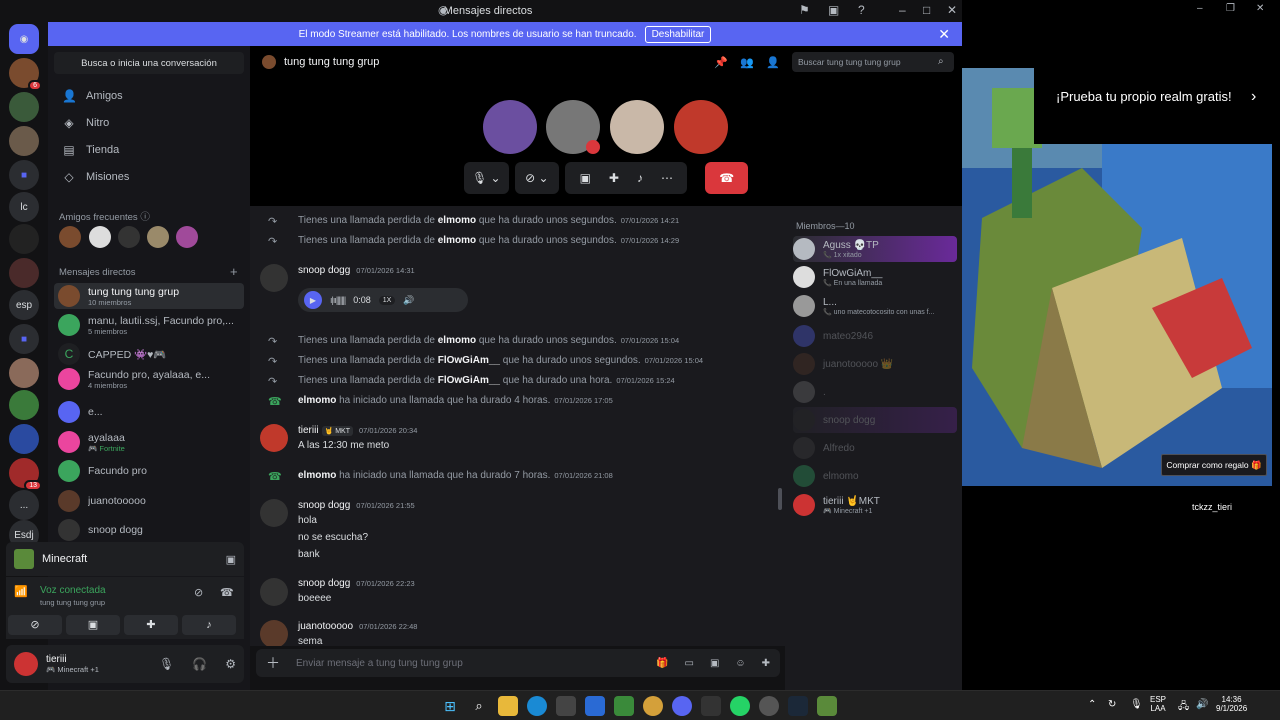  Describe the element at coordinates (24, 207) in the screenshot. I see `server-lc: lc` at that location.